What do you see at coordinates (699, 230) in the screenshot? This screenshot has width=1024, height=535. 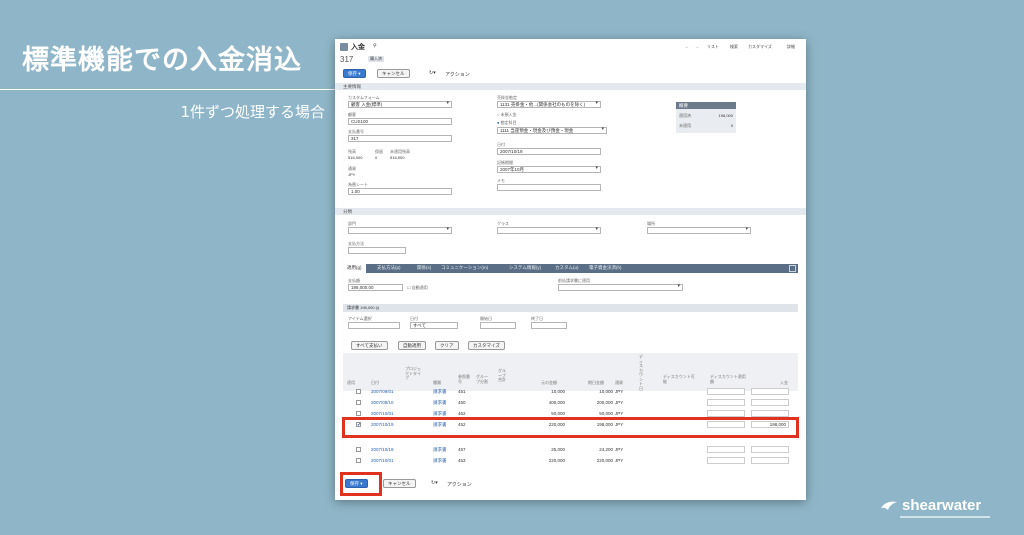 I see `location-select` at bounding box center [699, 230].